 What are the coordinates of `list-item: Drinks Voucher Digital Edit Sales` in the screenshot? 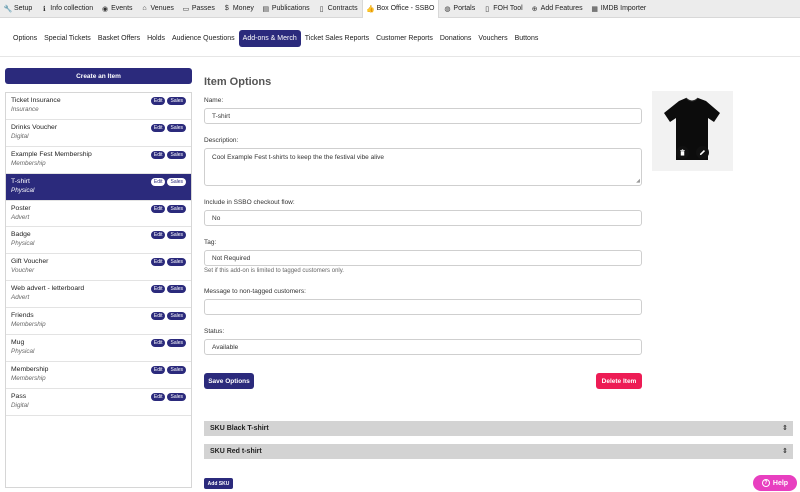 It's located at (98, 133).